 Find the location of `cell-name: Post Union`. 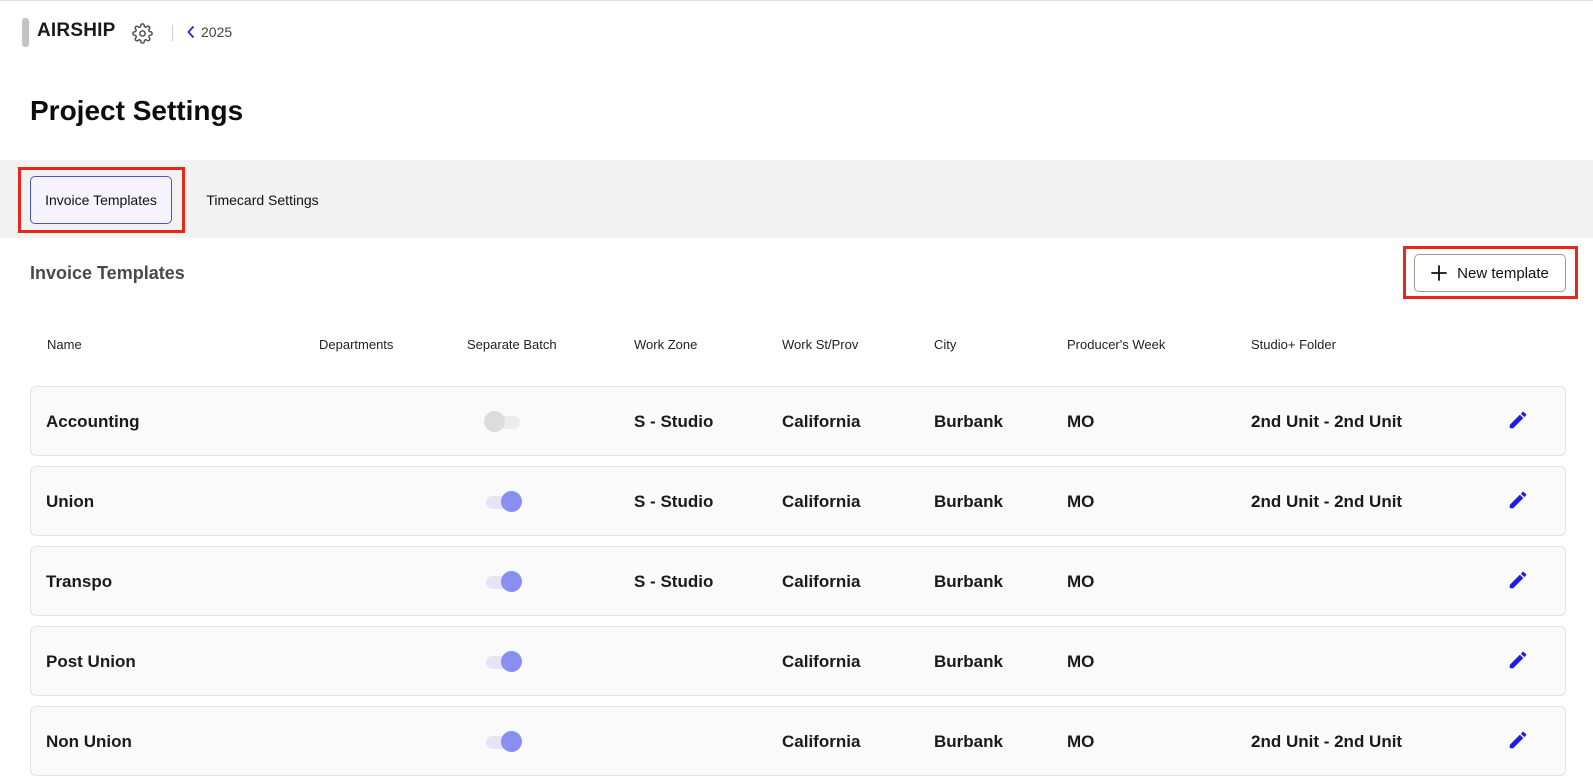

cell-name: Post Union is located at coordinates (91, 661).